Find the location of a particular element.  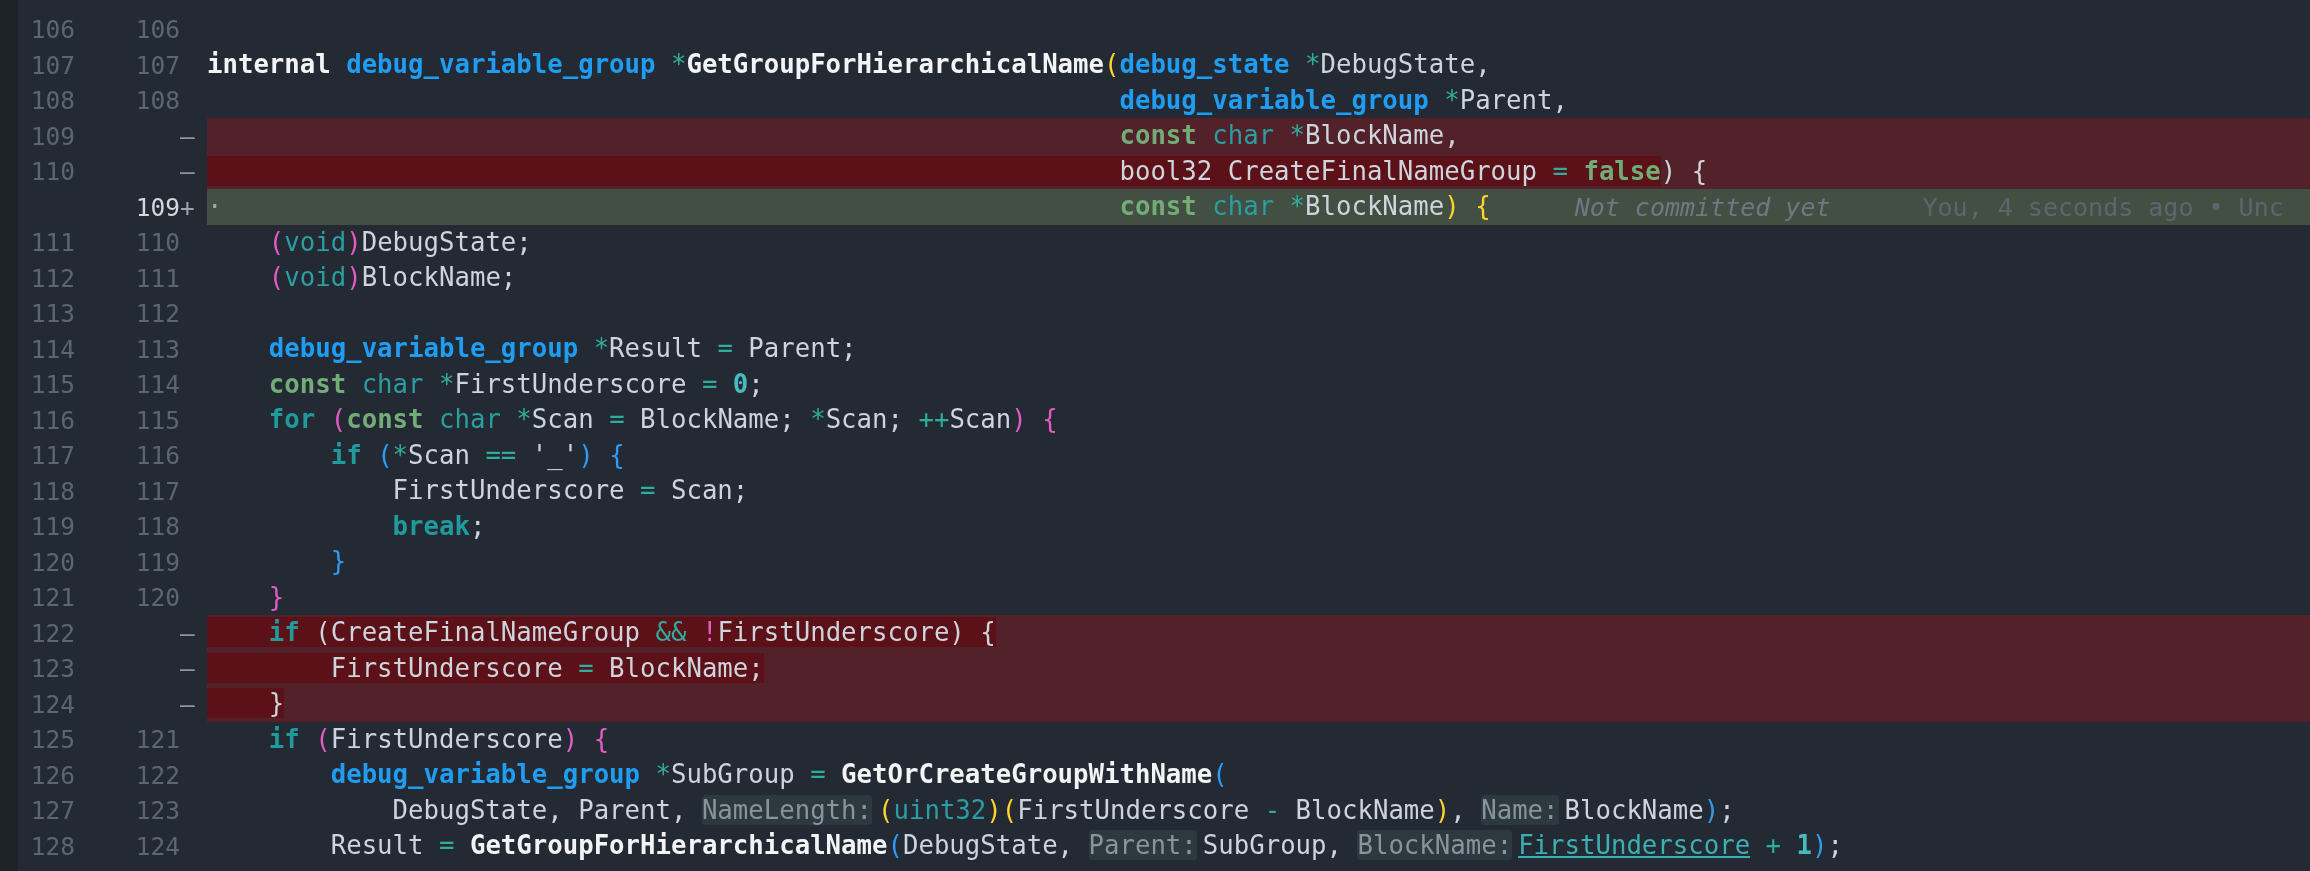

code-line: if (*Scan == '_') { is located at coordinates (477, 455).